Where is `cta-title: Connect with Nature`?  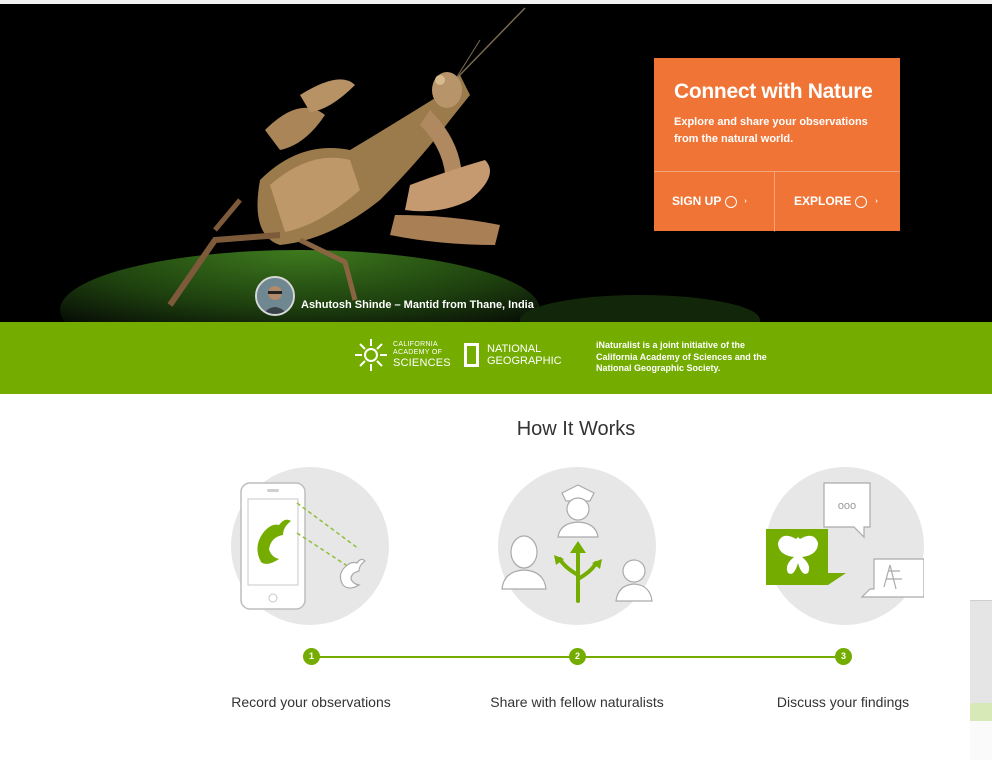
cta-title: Connect with Nature is located at coordinates (773, 91).